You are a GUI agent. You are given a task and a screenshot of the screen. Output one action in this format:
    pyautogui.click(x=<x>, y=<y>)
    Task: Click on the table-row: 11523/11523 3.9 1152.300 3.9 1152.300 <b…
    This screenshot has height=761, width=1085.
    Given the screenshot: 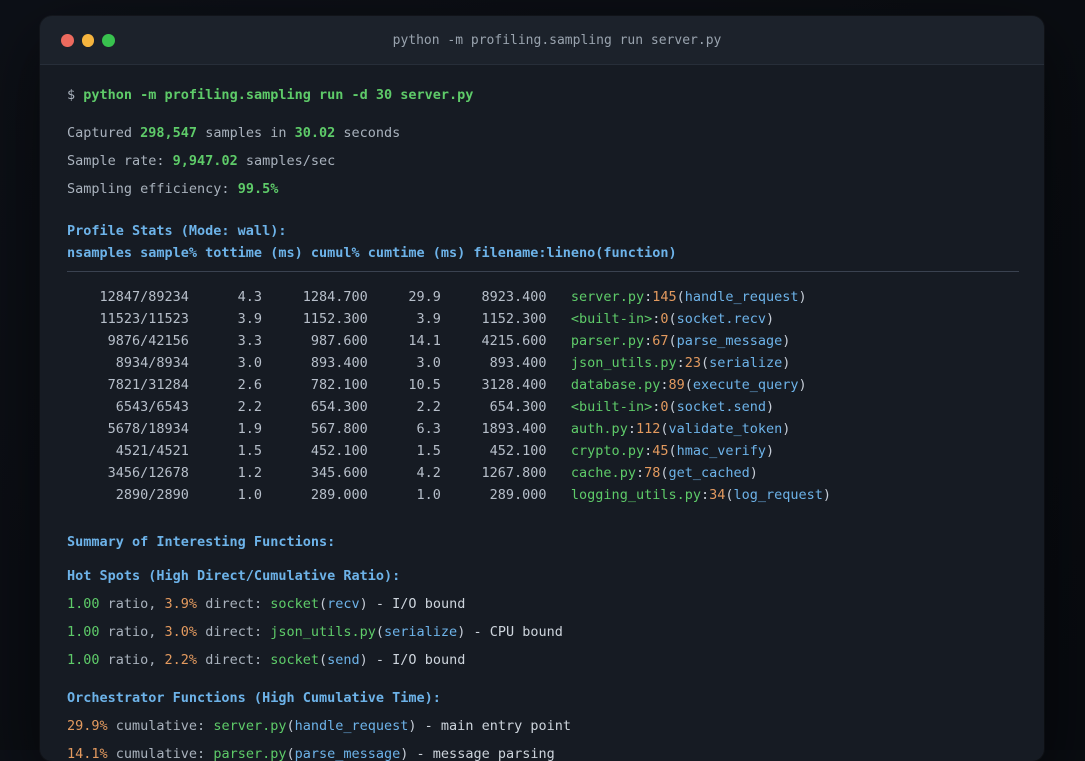 What is the action you would take?
    pyautogui.click(x=421, y=319)
    